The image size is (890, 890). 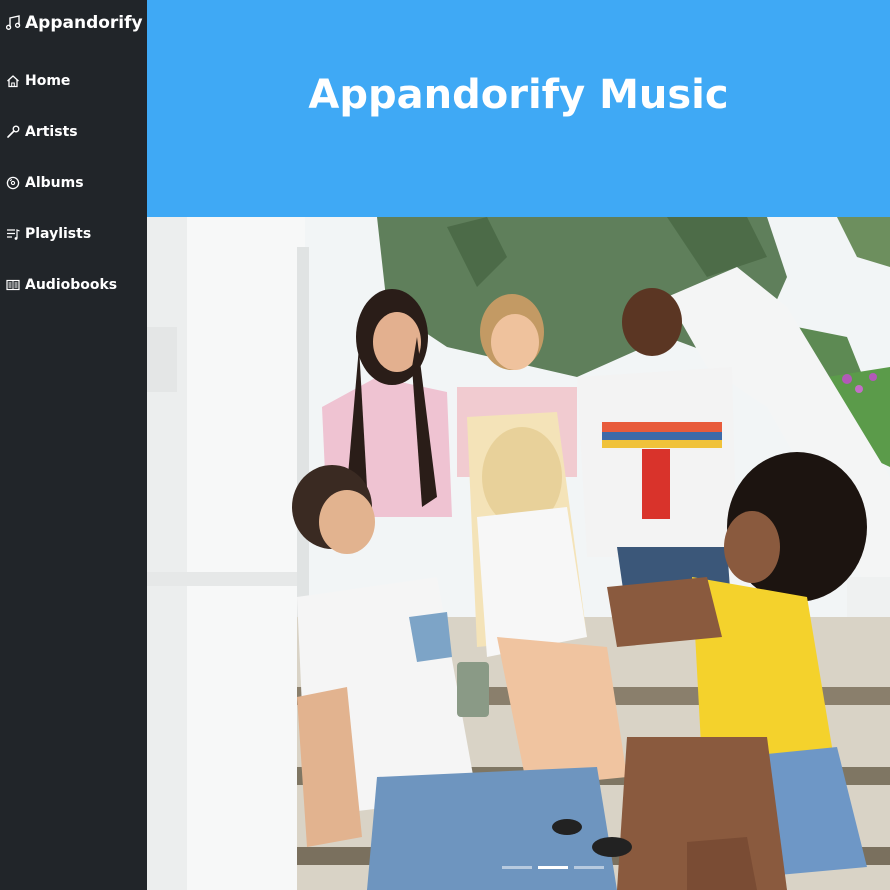 I want to click on disc-icon, so click(x=13, y=183).